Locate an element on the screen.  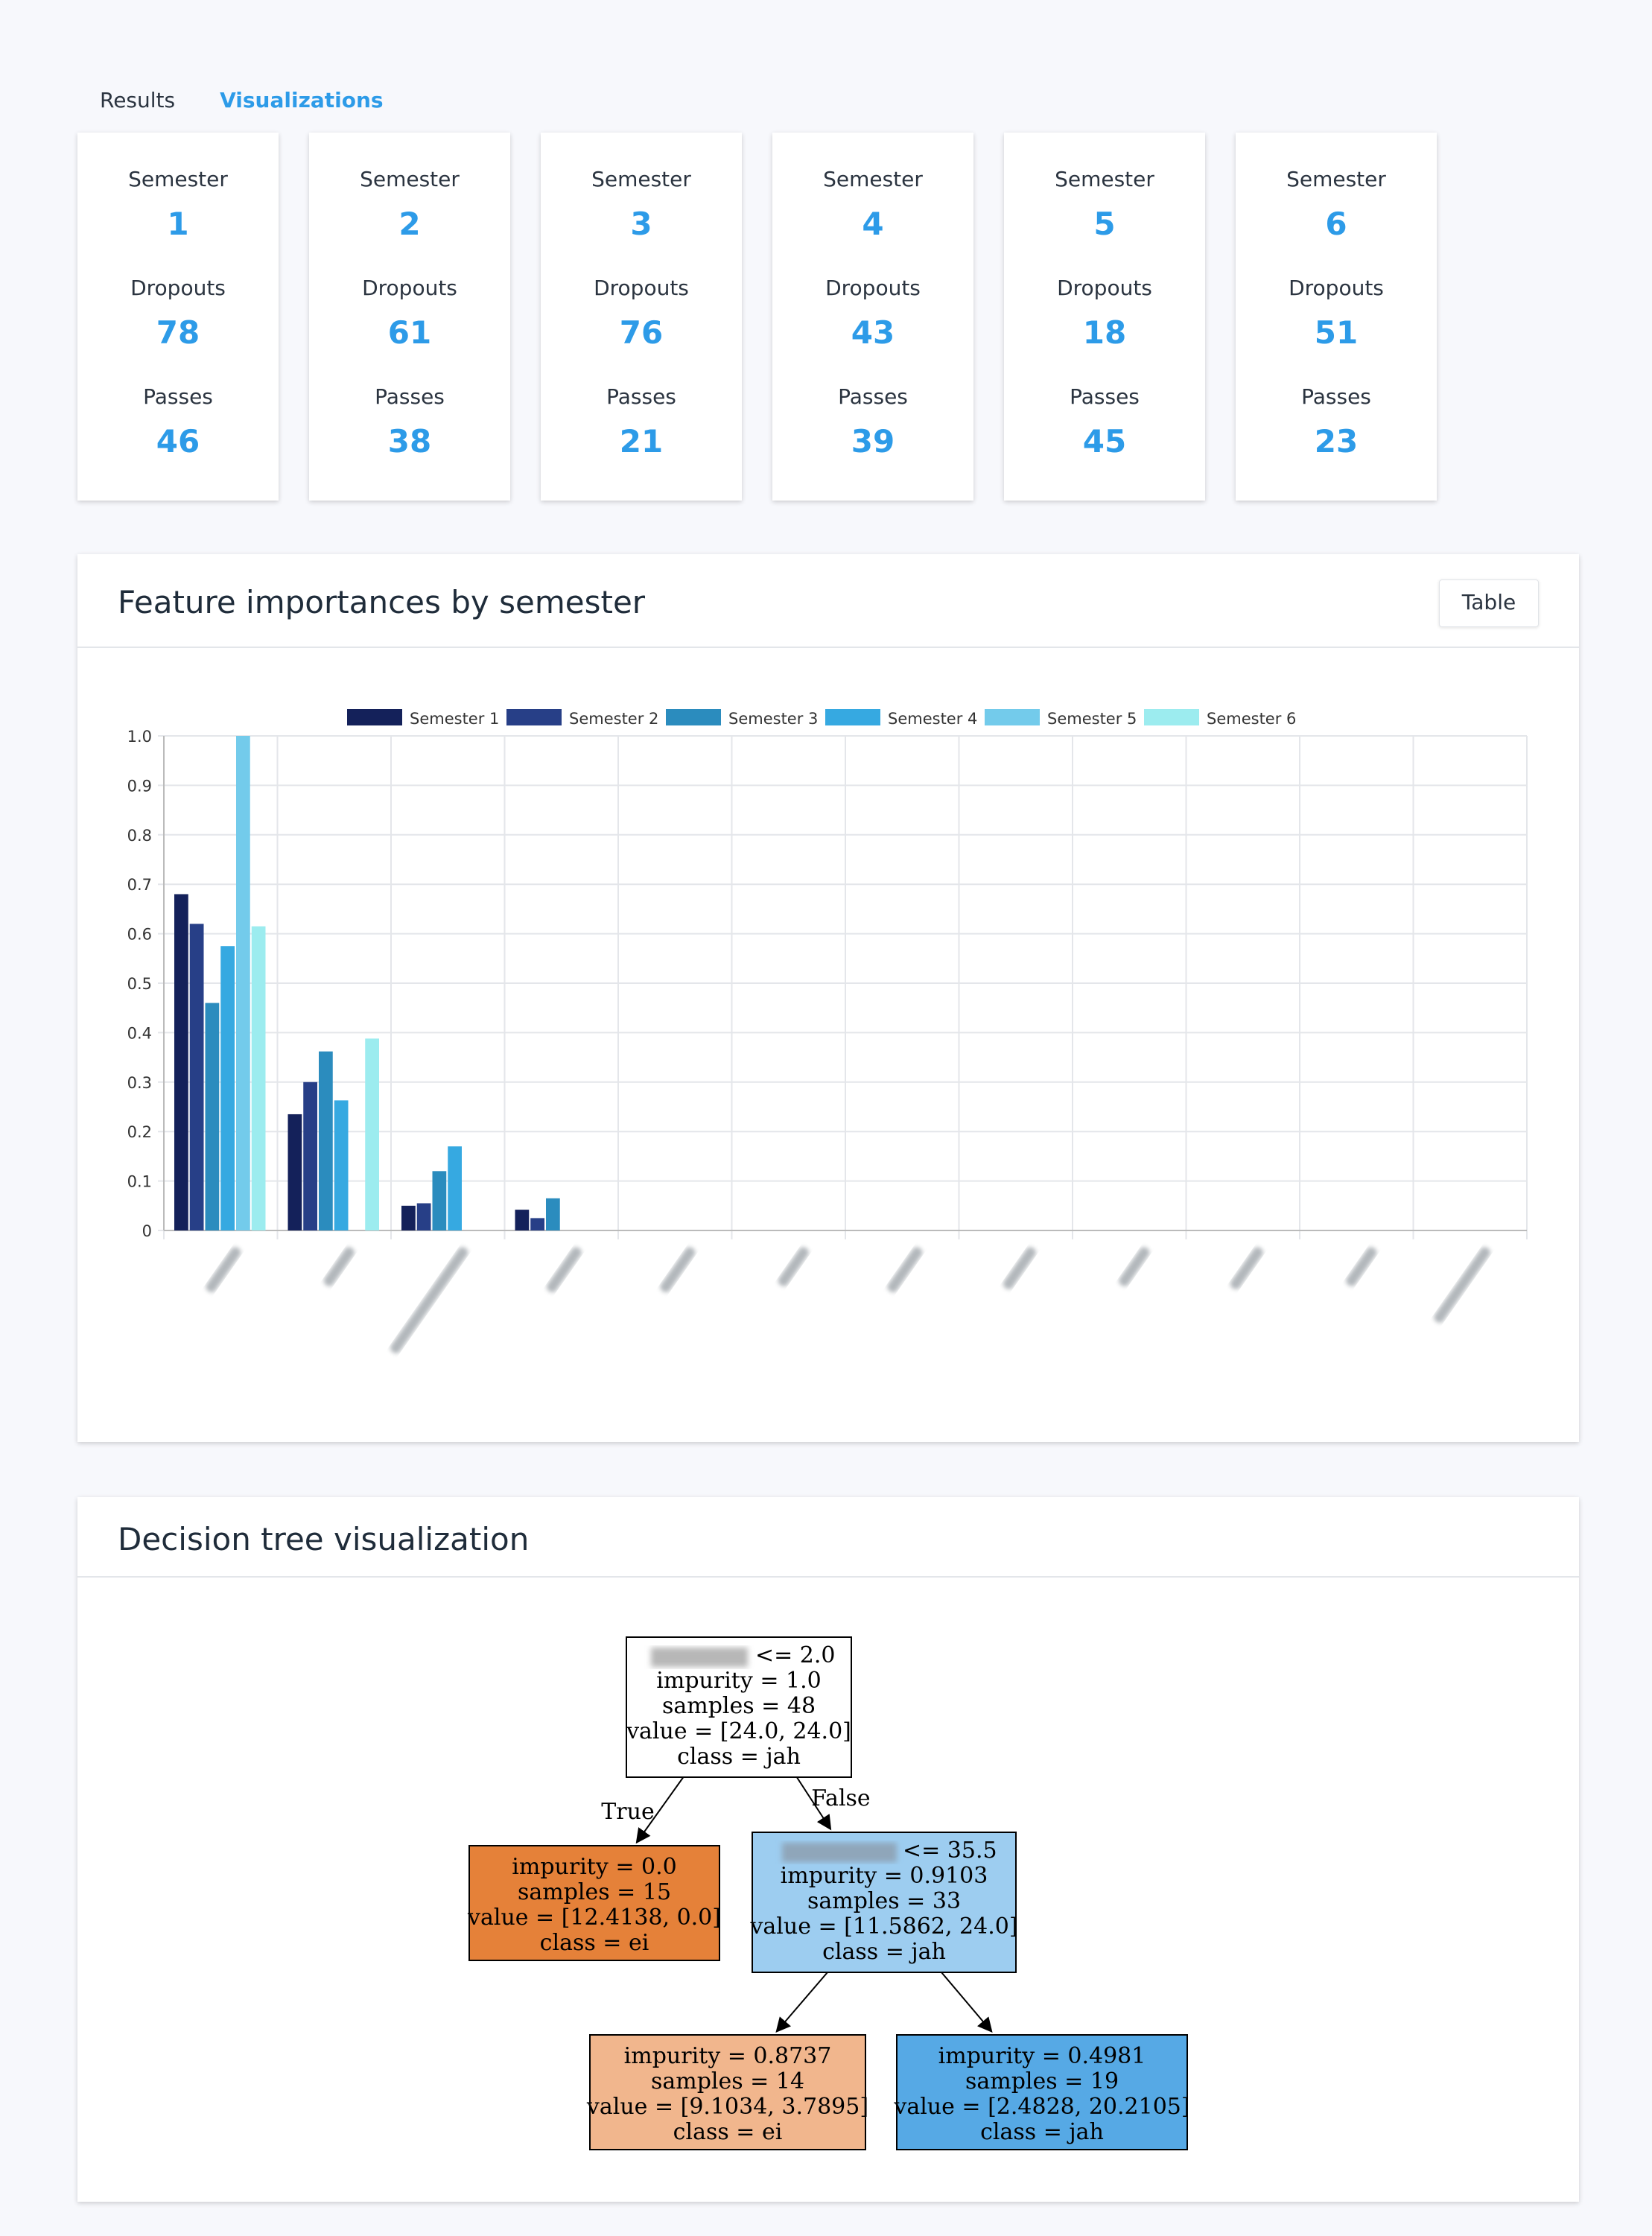
tree-edge-left is located at coordinates (801, 2003).